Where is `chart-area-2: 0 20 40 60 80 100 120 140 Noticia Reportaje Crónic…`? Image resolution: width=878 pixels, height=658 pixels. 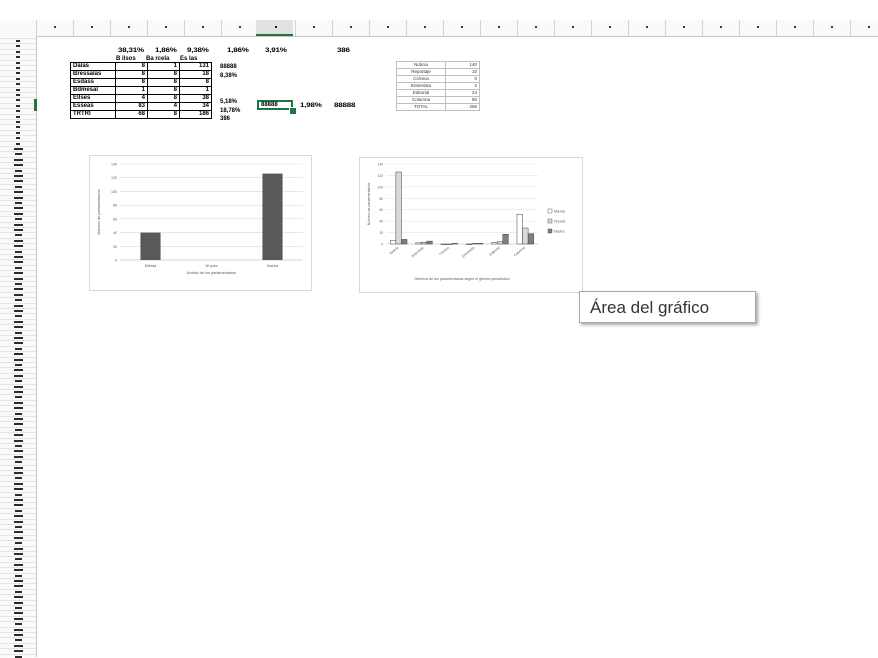 chart-area-2: 0 20 40 60 80 100 120 140 Noticia Reportaje Crónic… is located at coordinates (471, 225).